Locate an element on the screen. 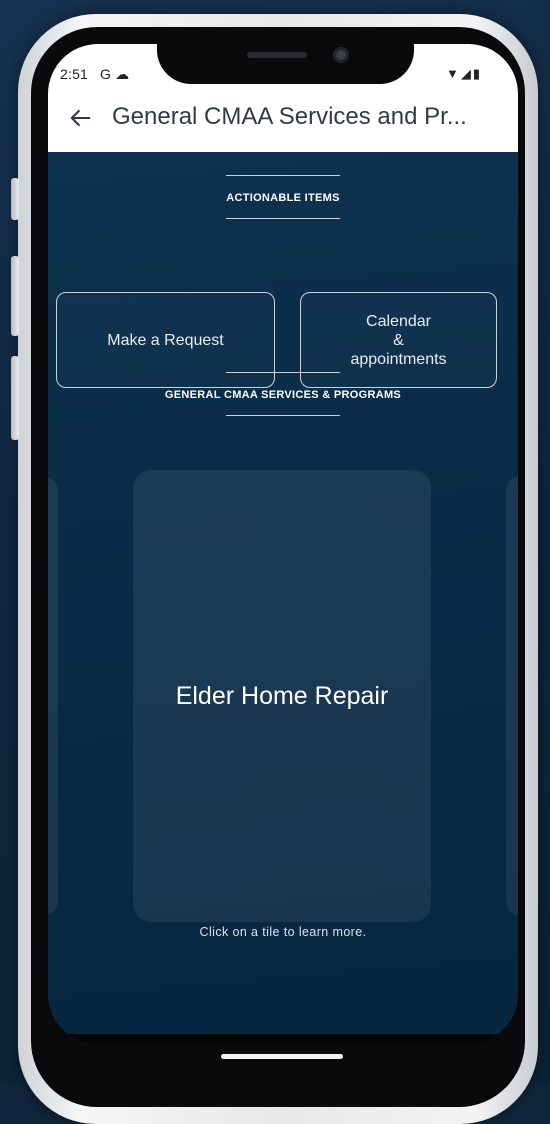  tile-peek-right is located at coordinates (512, 696).